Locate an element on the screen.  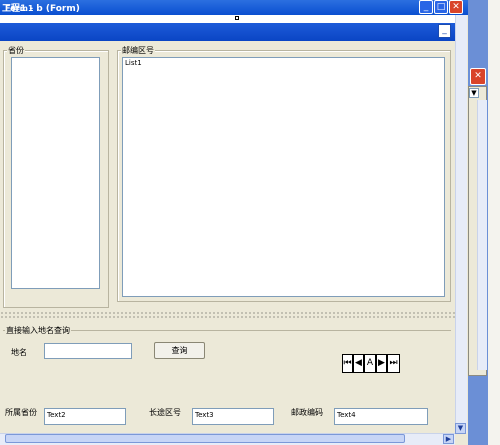
zip-frame-label: 邮编区号 is located at coordinates (138, 50).